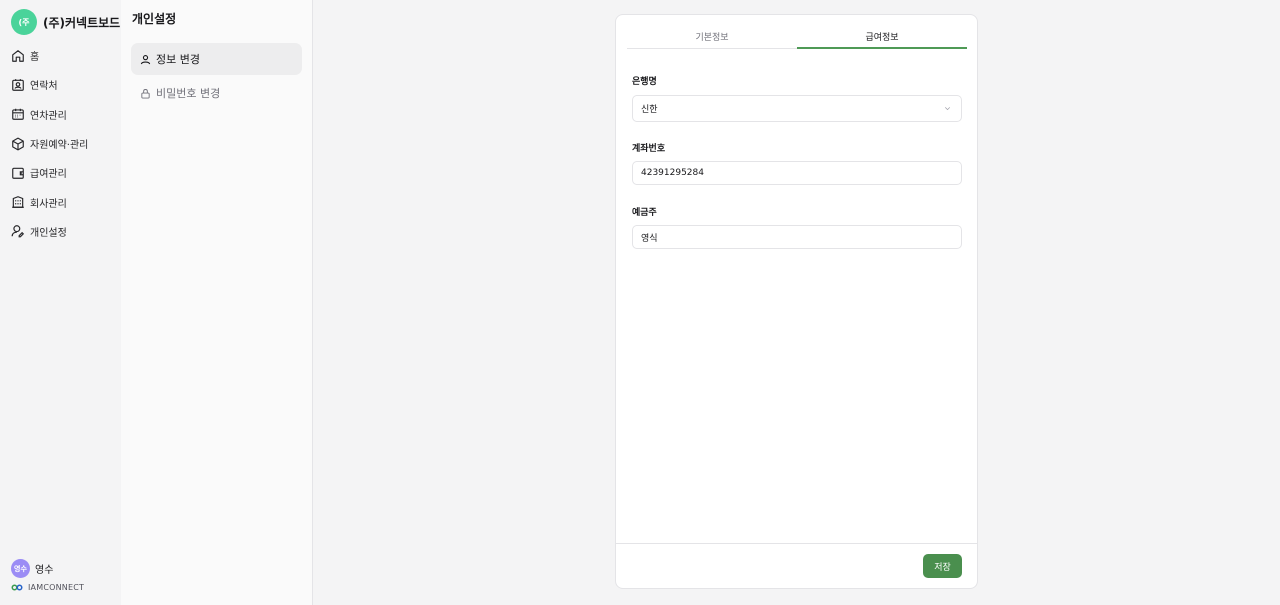 Image resolution: width=1280 pixels, height=605 pixels. I want to click on nav-item-label: 개인설정, so click(48, 233).